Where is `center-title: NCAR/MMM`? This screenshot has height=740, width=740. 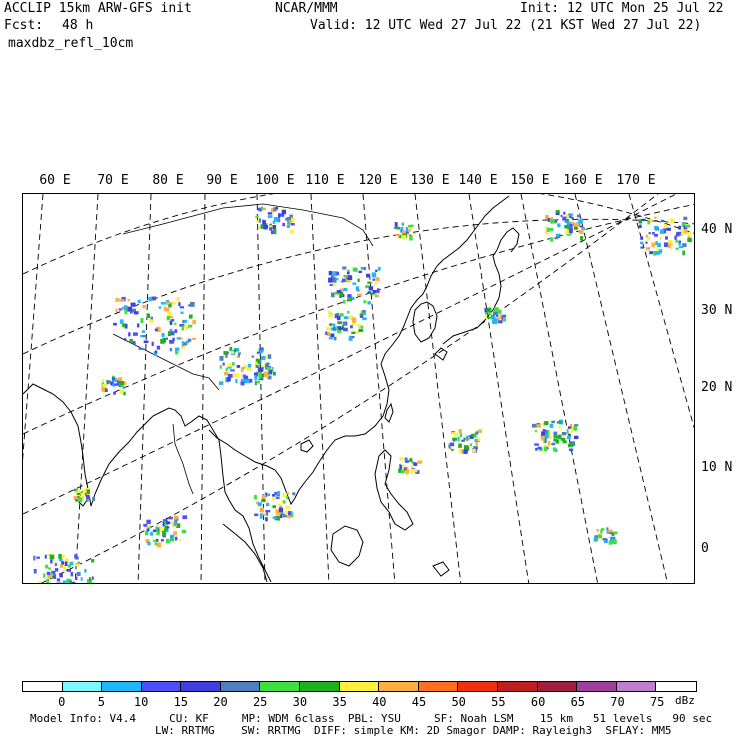
center-title: NCAR/MMM is located at coordinates (306, 8).